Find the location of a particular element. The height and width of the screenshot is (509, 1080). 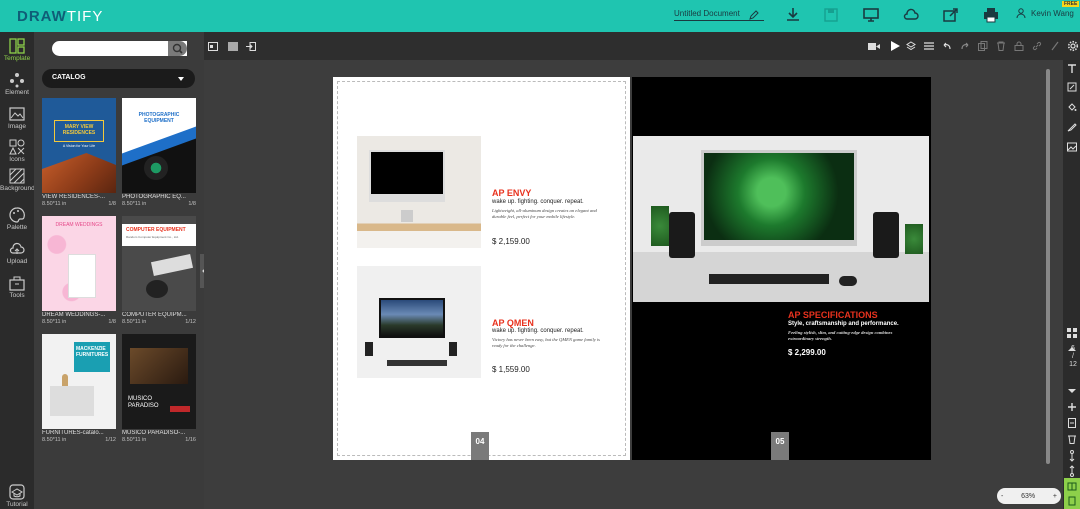

edit-pencil-icon is located at coordinates (754, 15).